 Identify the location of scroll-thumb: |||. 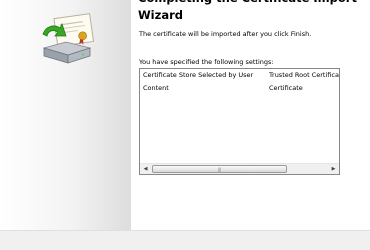
(219, 169).